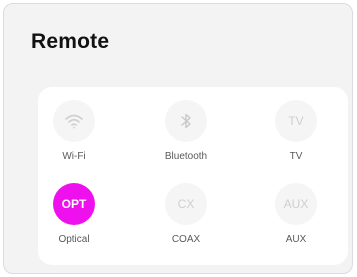  What do you see at coordinates (296, 156) in the screenshot?
I see `source-label: TV` at bounding box center [296, 156].